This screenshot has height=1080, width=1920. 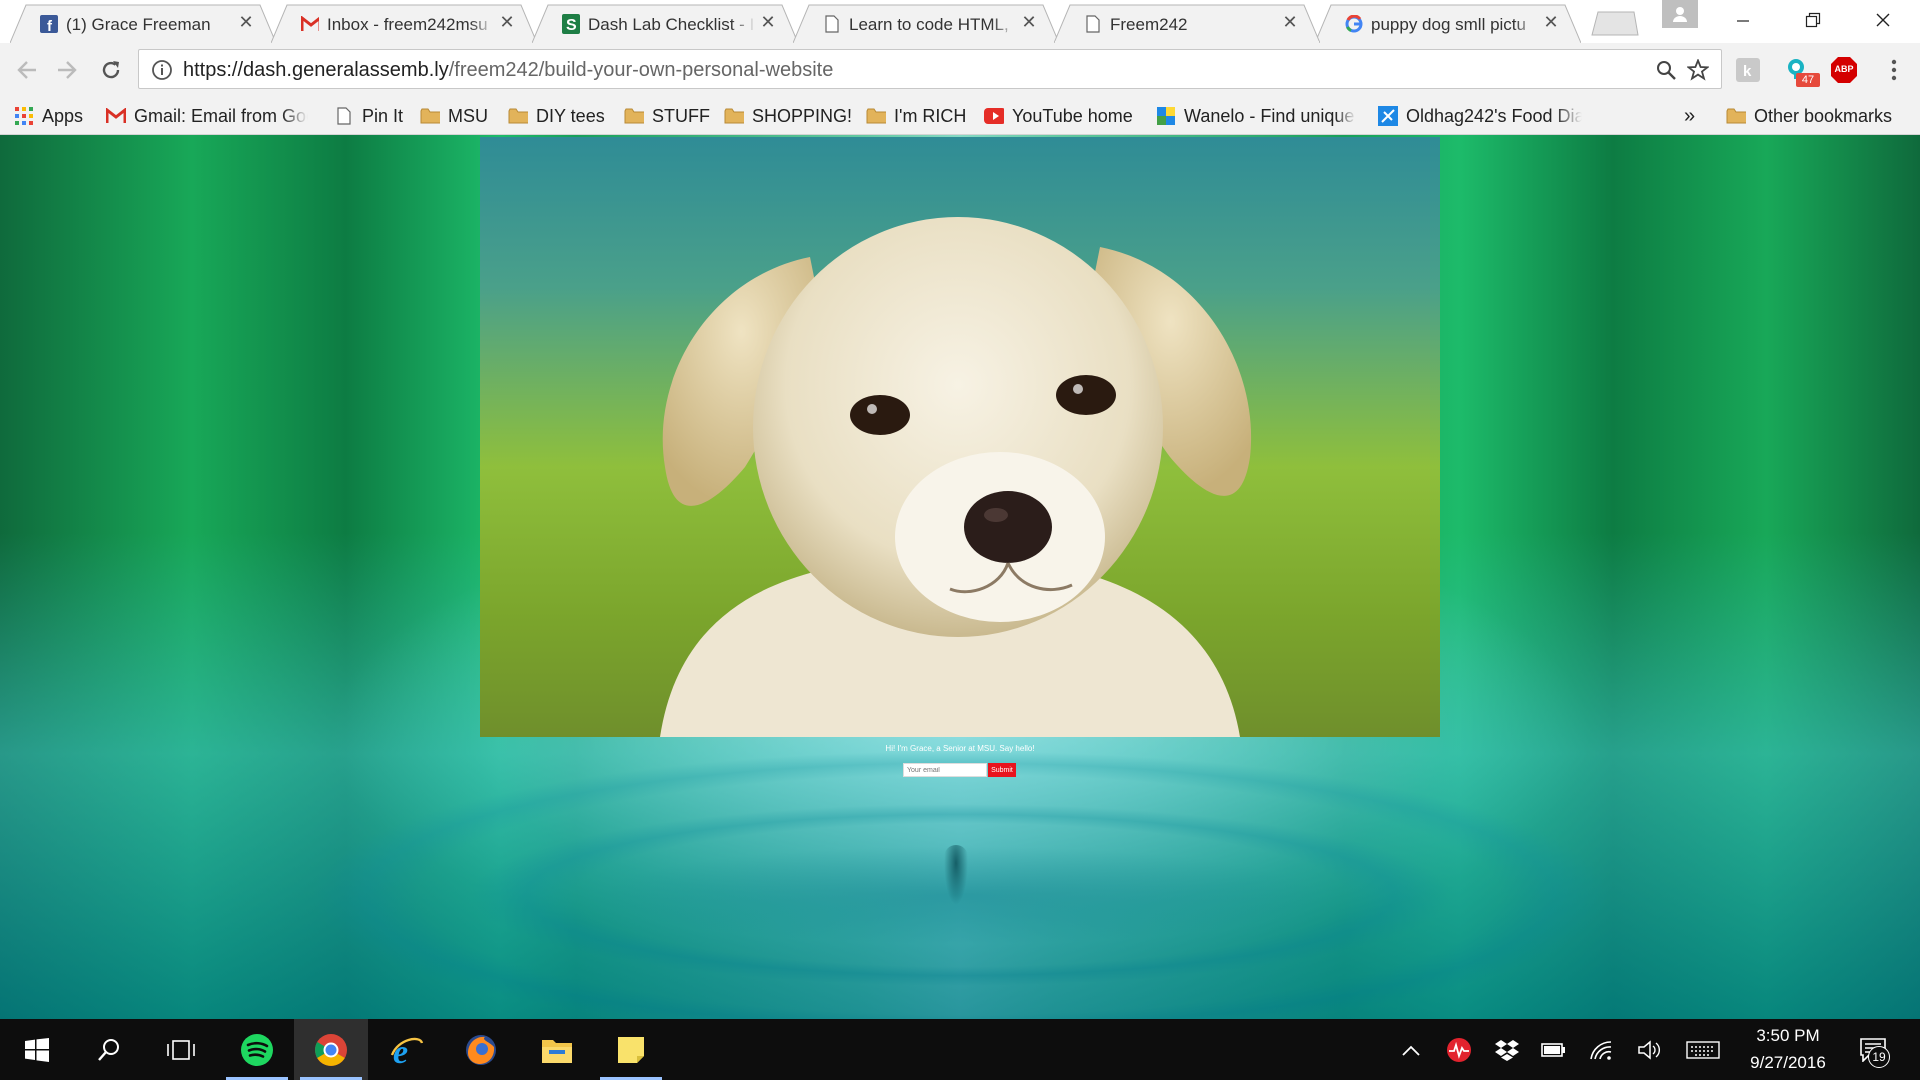 I want to click on info-icon, so click(x=162, y=70).